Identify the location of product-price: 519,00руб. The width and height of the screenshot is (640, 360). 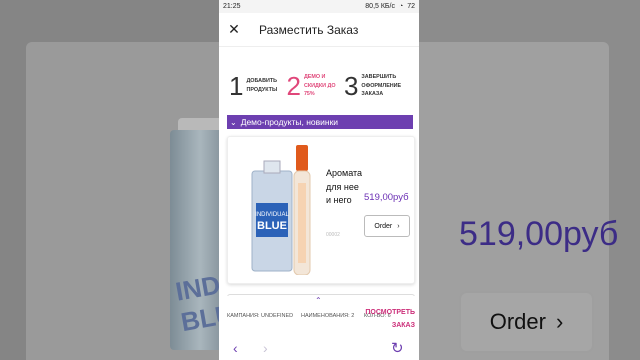
(386, 197).